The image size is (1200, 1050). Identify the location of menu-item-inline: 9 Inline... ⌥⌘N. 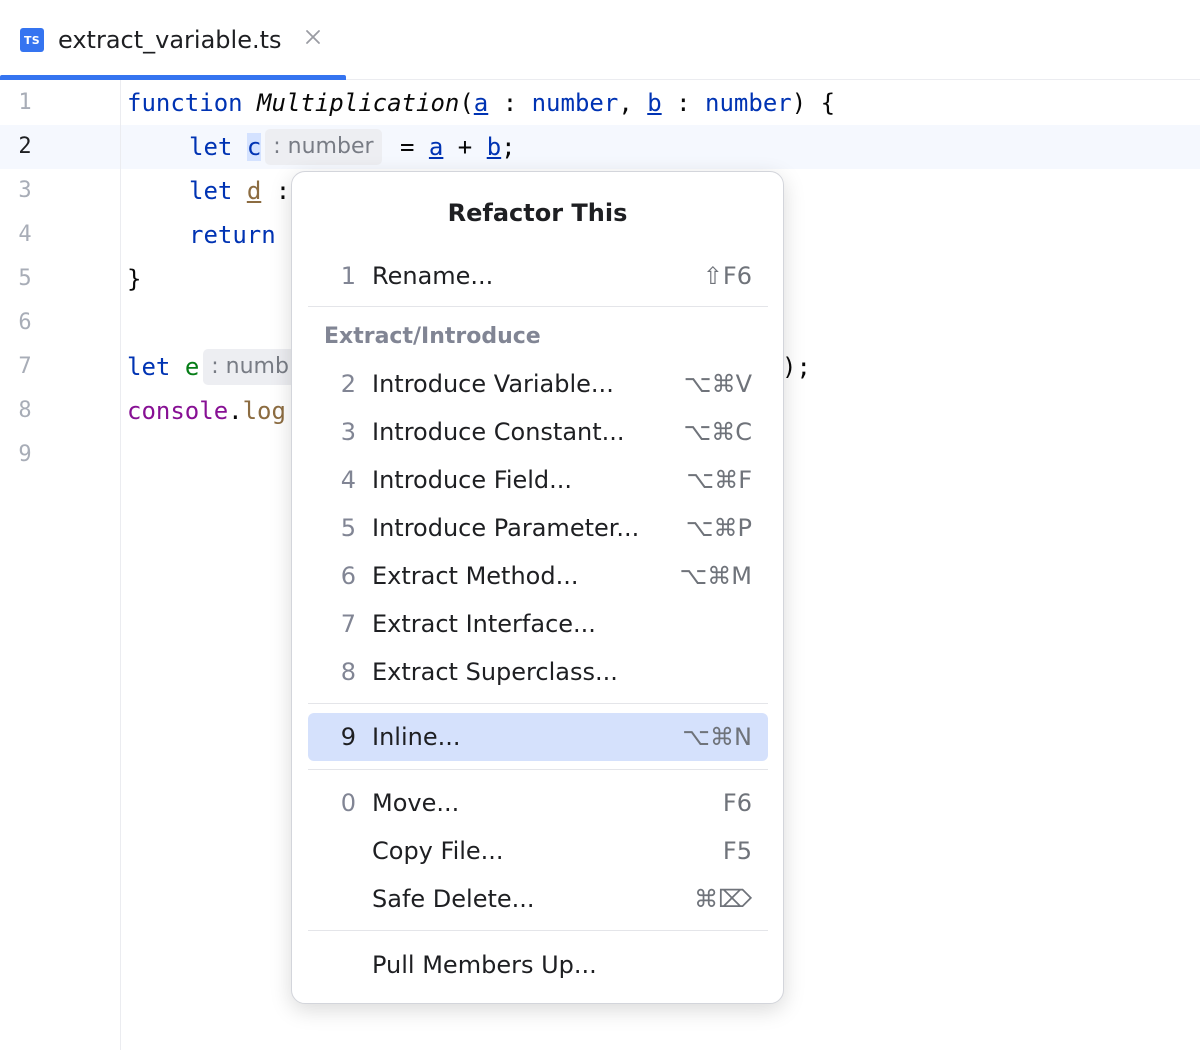
(538, 737).